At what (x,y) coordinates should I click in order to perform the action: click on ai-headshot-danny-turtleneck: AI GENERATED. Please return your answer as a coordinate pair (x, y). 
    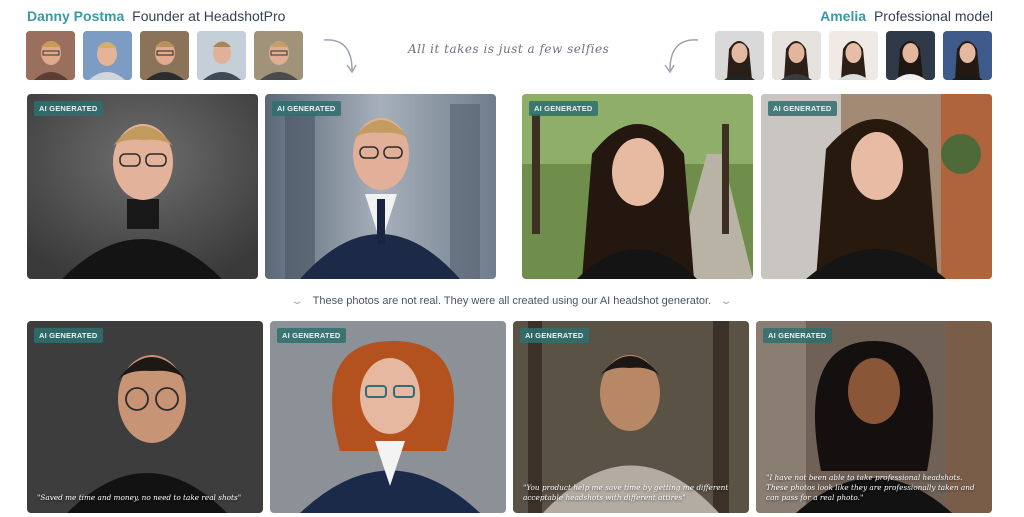
    Looking at the image, I should click on (142, 186).